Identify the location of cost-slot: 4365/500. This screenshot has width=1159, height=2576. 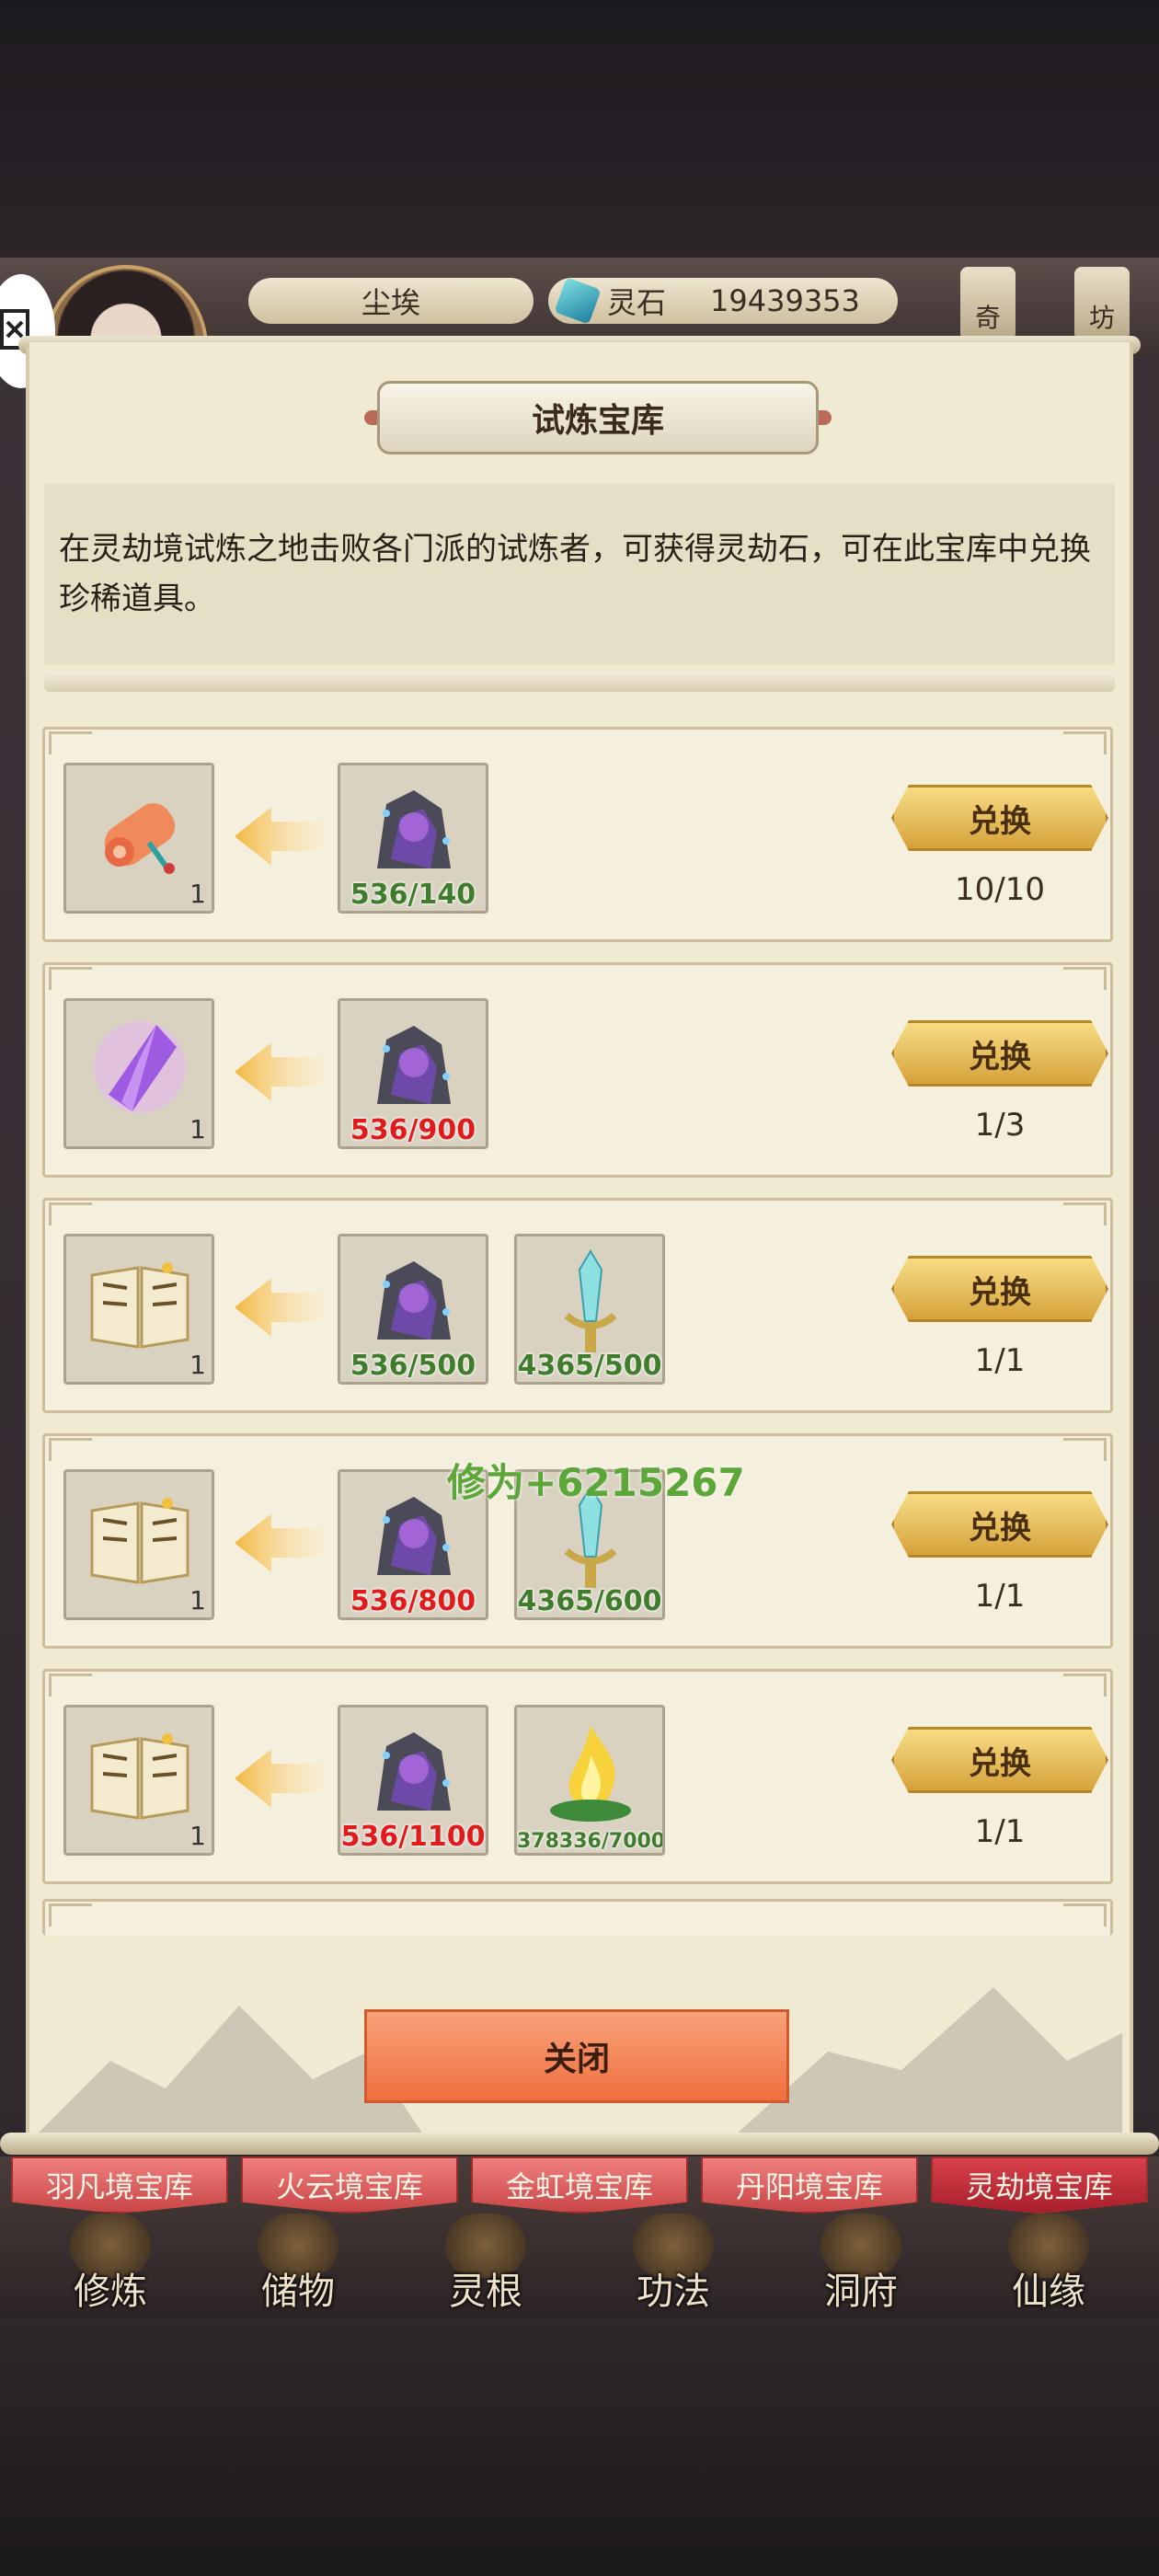
(589, 1309).